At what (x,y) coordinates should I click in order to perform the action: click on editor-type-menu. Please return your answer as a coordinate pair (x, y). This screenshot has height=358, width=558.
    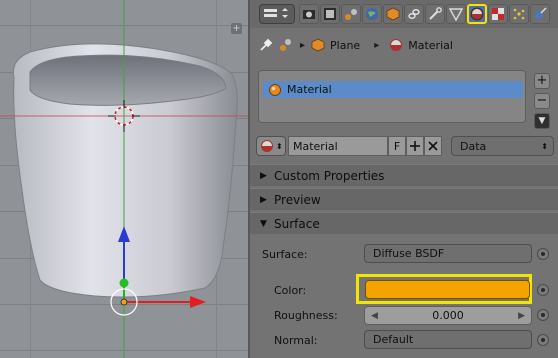
    Looking at the image, I should click on (277, 14).